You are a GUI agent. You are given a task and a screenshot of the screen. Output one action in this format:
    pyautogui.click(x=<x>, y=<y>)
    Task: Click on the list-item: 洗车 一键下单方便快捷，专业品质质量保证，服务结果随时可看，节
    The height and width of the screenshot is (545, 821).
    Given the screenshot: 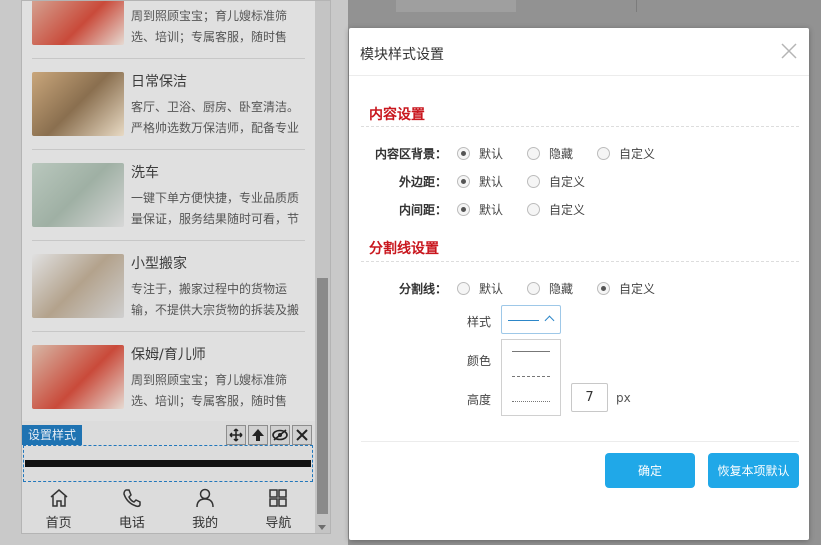 What is the action you would take?
    pyautogui.click(x=168, y=195)
    